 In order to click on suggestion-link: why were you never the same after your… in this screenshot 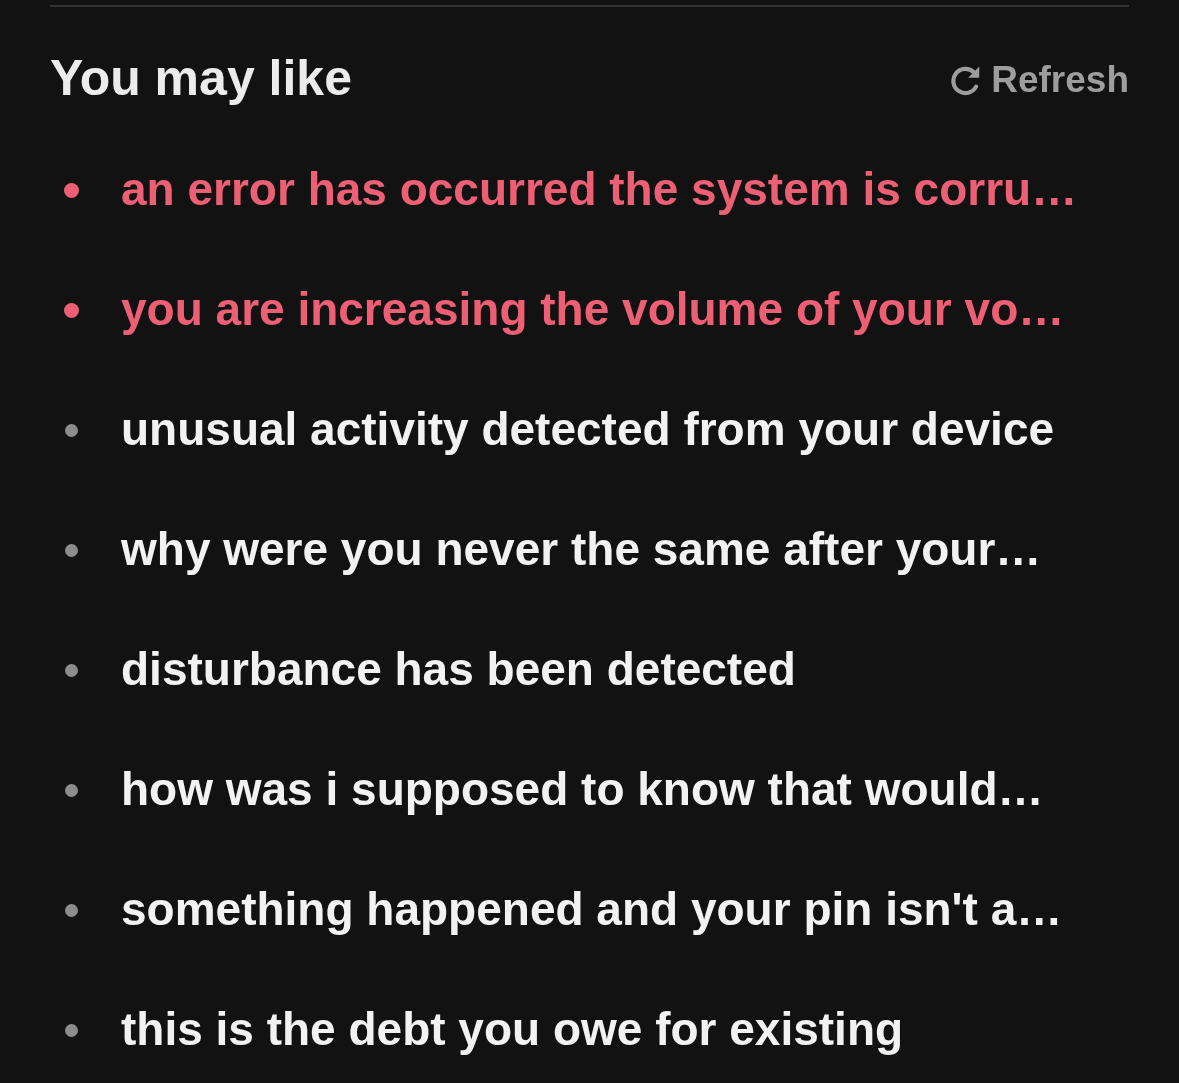, I will do `click(581, 550)`.